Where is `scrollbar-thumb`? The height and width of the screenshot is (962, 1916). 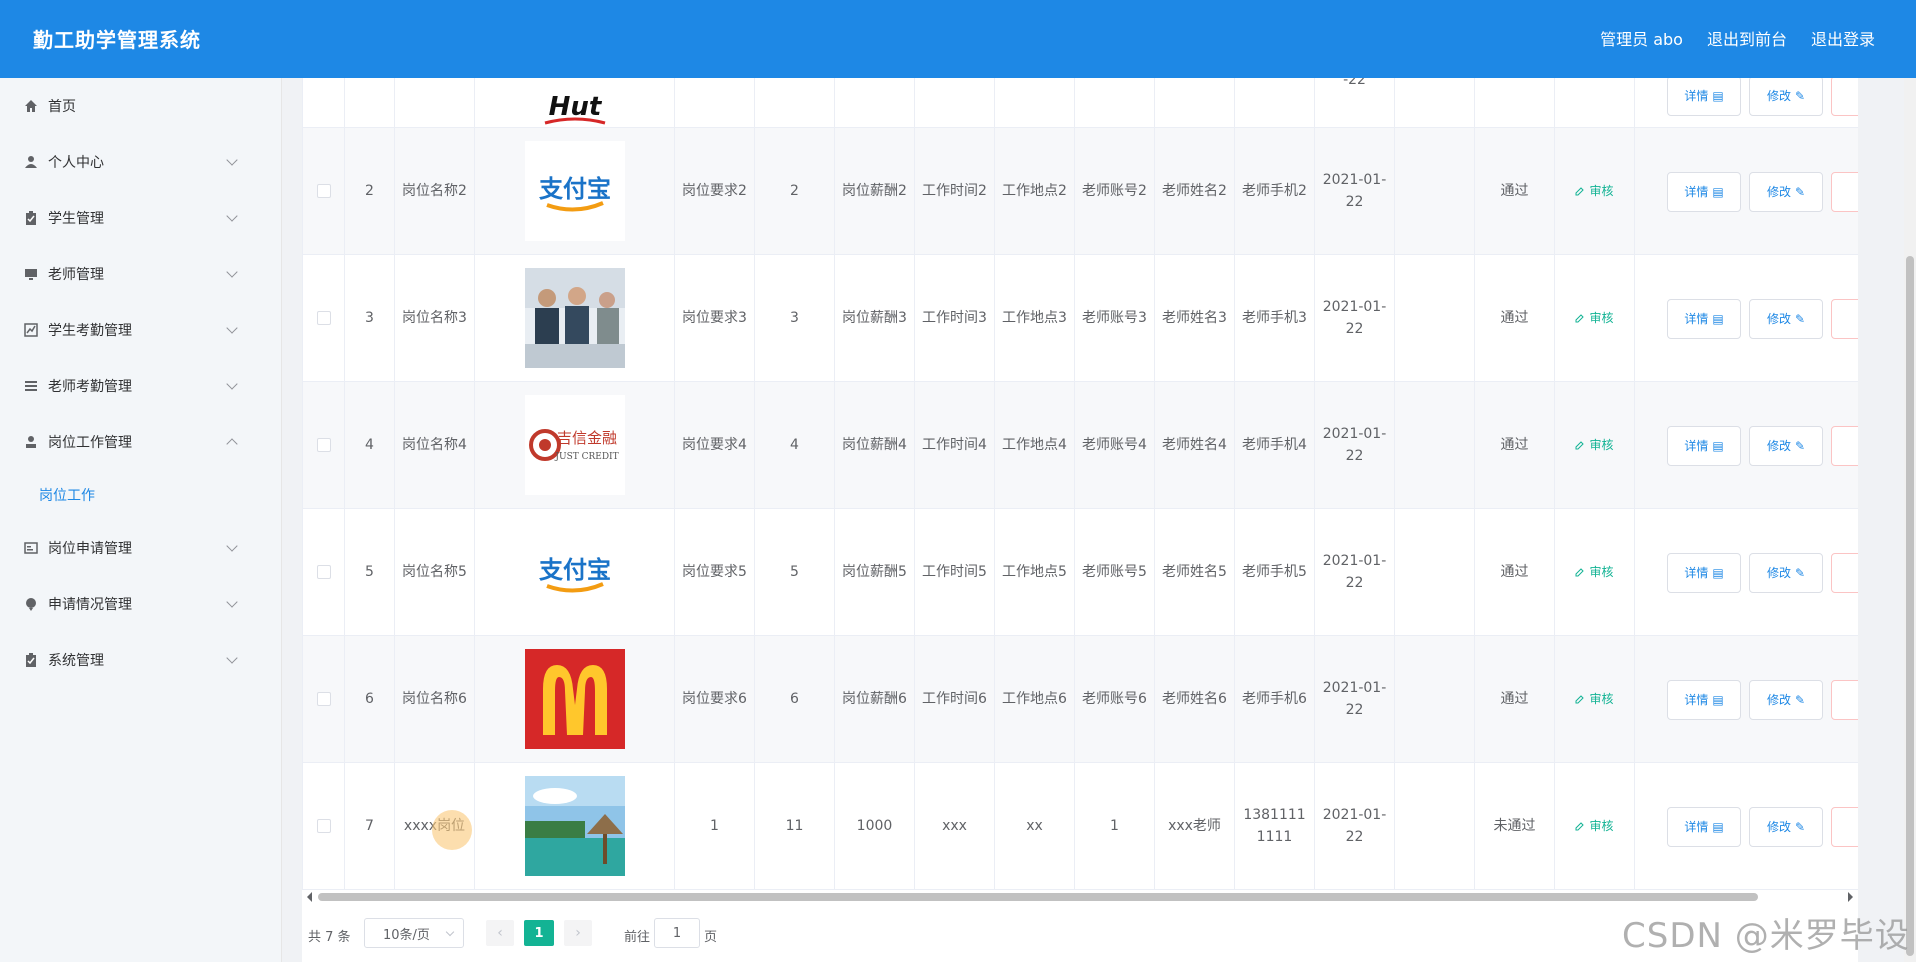 scrollbar-thumb is located at coordinates (1038, 897).